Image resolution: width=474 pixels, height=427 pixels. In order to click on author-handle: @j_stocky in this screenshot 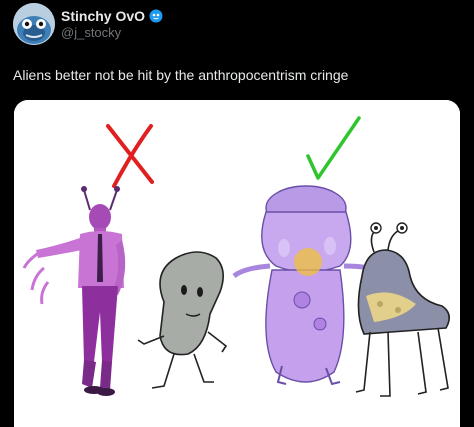, I will do `click(91, 32)`.